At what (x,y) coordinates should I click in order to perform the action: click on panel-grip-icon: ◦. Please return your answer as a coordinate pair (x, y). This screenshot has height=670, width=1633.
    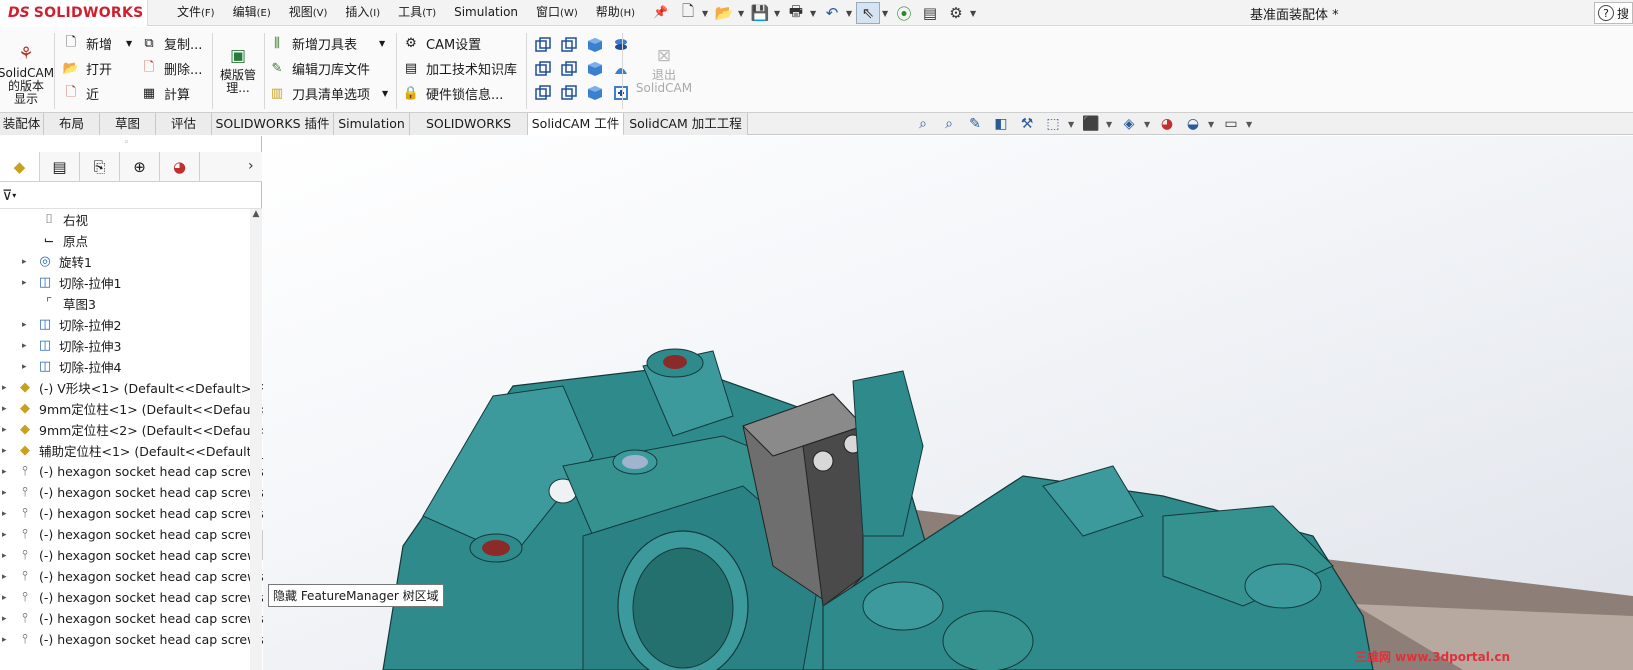
    Looking at the image, I should click on (126, 143).